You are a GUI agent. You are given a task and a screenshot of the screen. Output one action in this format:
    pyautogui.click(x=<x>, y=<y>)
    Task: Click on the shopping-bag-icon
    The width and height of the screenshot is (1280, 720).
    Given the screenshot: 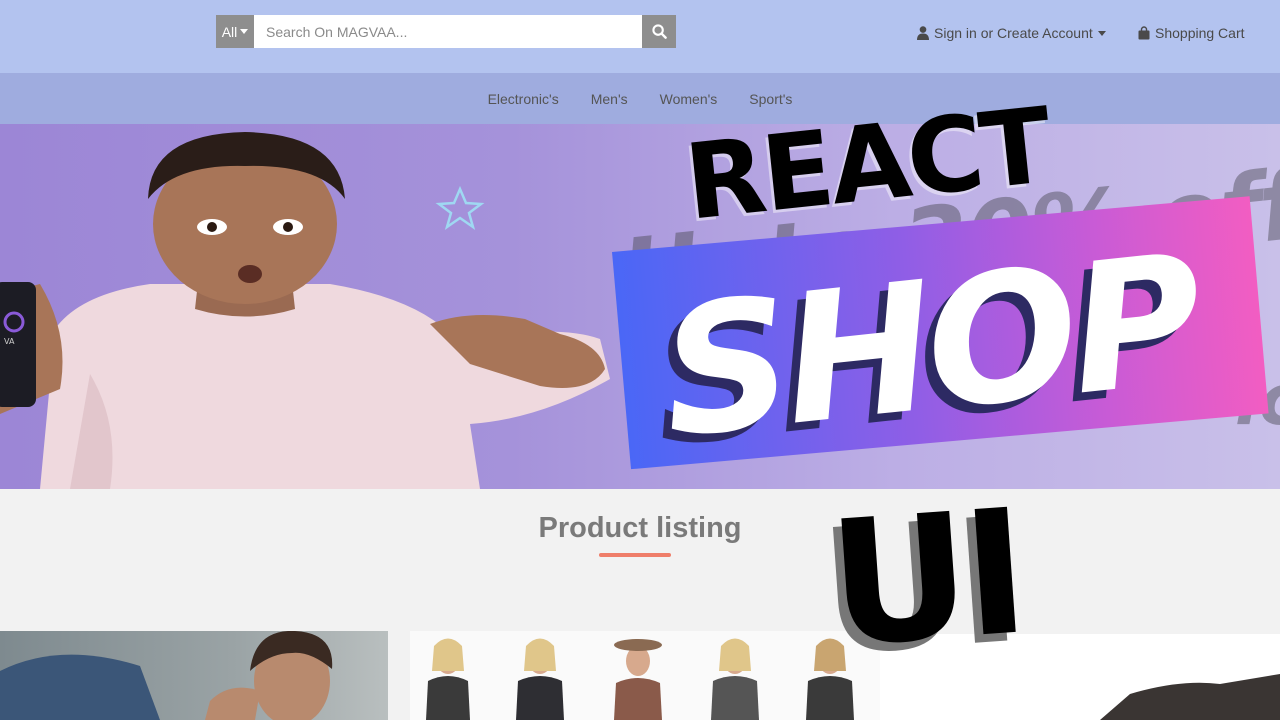 What is the action you would take?
    pyautogui.click(x=1144, y=33)
    